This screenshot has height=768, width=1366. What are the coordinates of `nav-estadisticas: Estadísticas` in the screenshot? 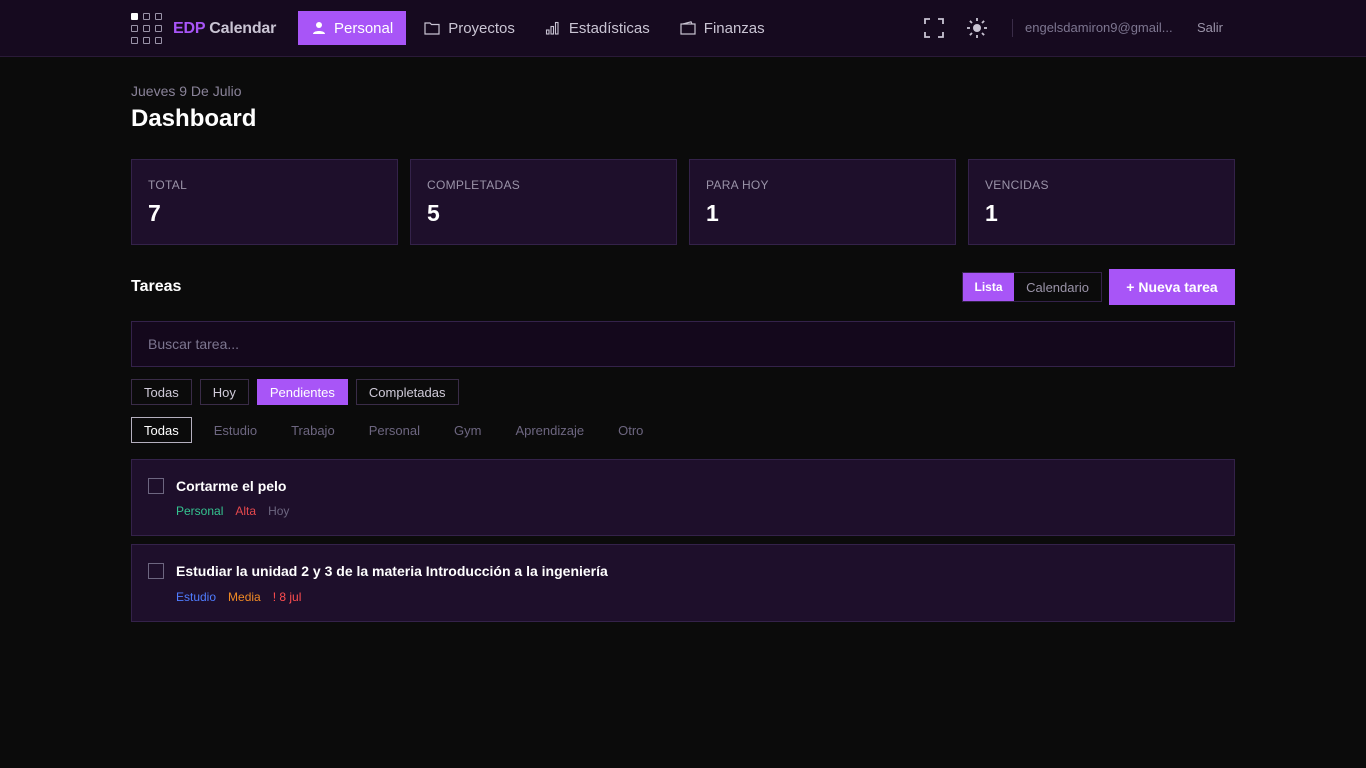 It's located at (597, 28).